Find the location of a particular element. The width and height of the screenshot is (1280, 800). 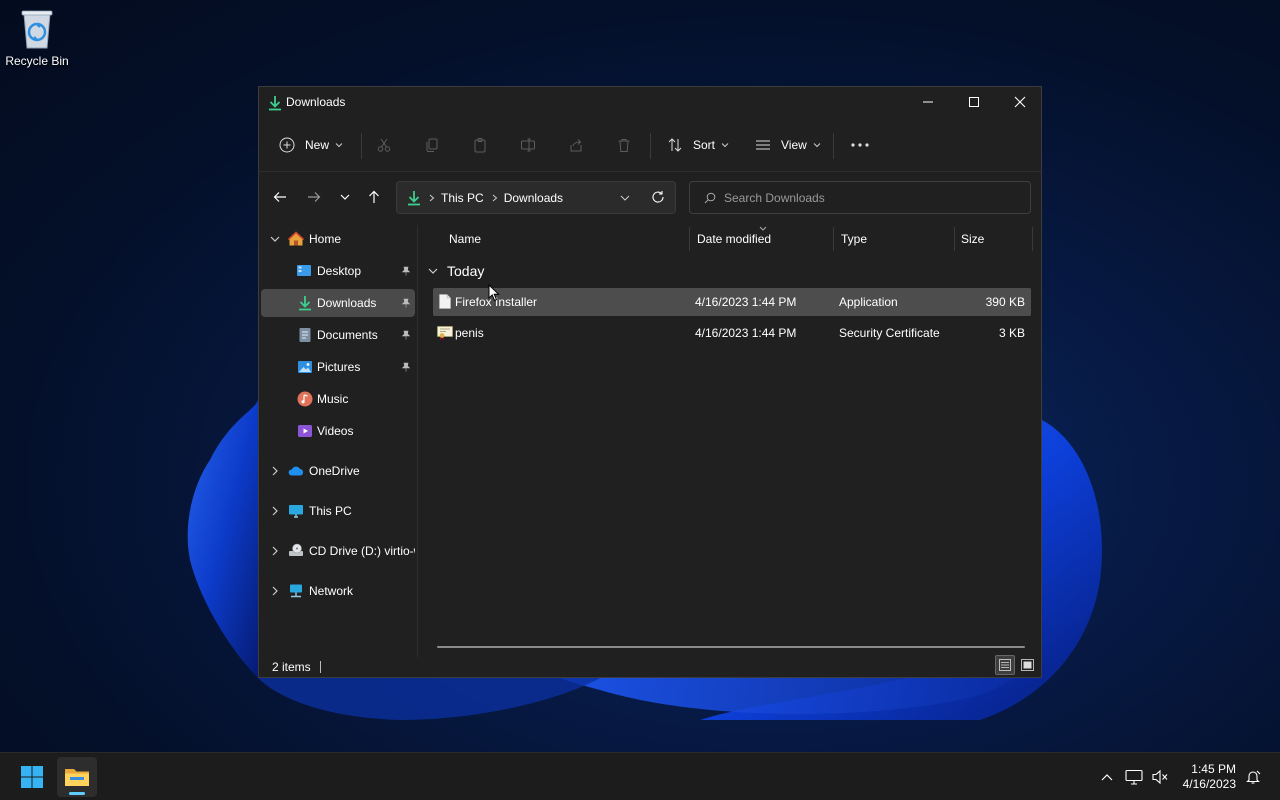

large-icons-view-button is located at coordinates (1027, 665).